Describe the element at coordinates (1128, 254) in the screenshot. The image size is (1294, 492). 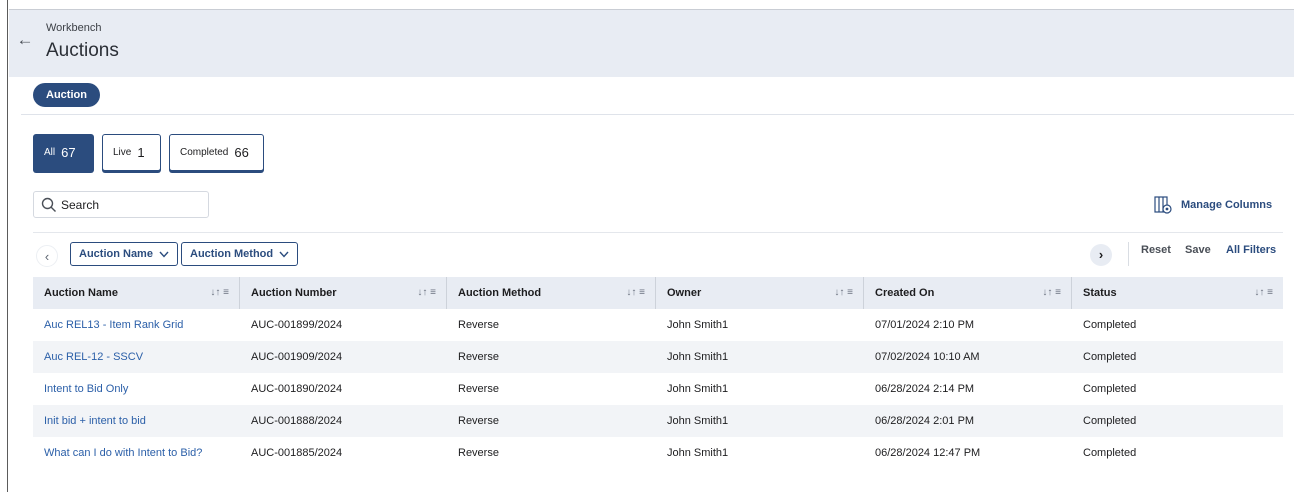
I see `toolbar-separator` at that location.